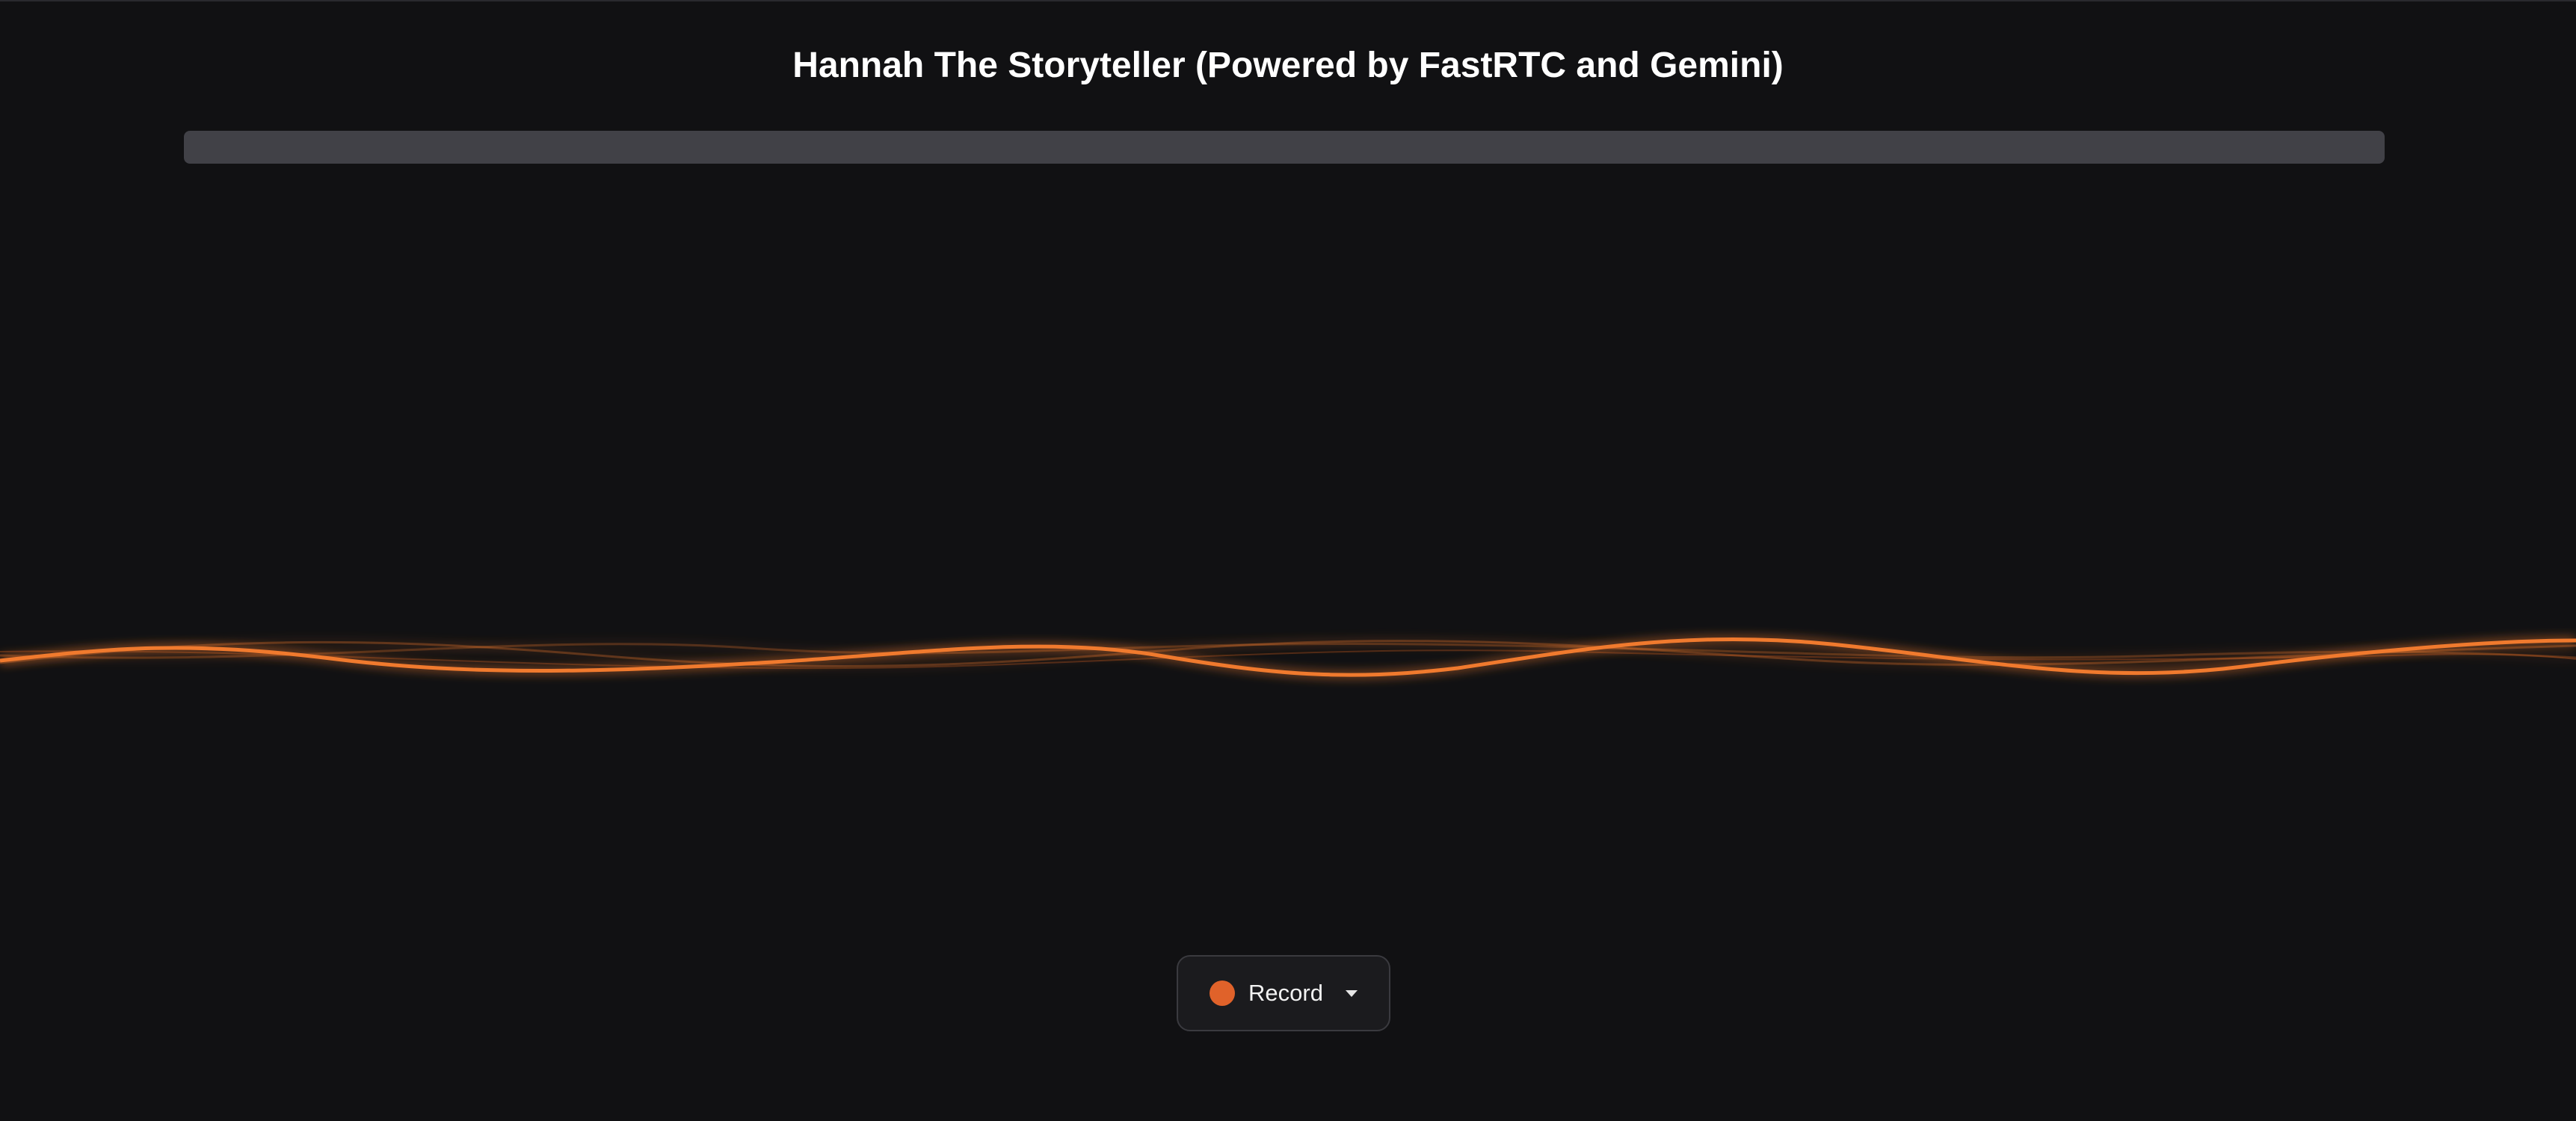  I want to click on chevron-down-icon, so click(1351, 993).